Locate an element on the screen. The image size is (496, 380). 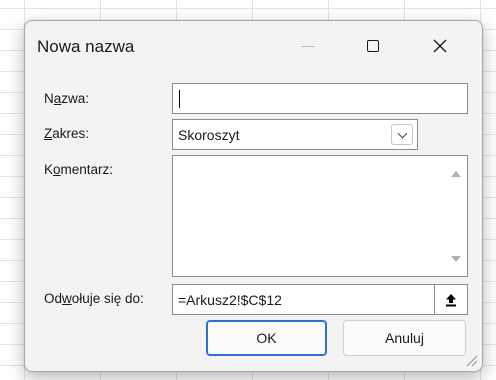
comment-scrollbar is located at coordinates (456, 216).